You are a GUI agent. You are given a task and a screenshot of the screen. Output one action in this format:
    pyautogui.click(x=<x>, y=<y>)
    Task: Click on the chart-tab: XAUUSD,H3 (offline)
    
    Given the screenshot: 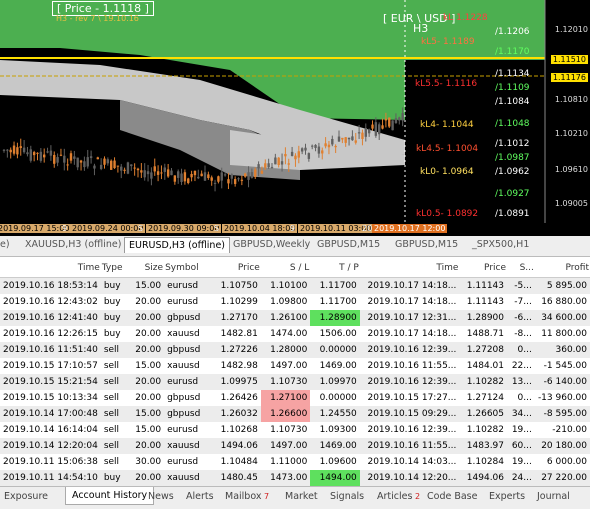 What is the action you would take?
    pyautogui.click(x=73, y=244)
    